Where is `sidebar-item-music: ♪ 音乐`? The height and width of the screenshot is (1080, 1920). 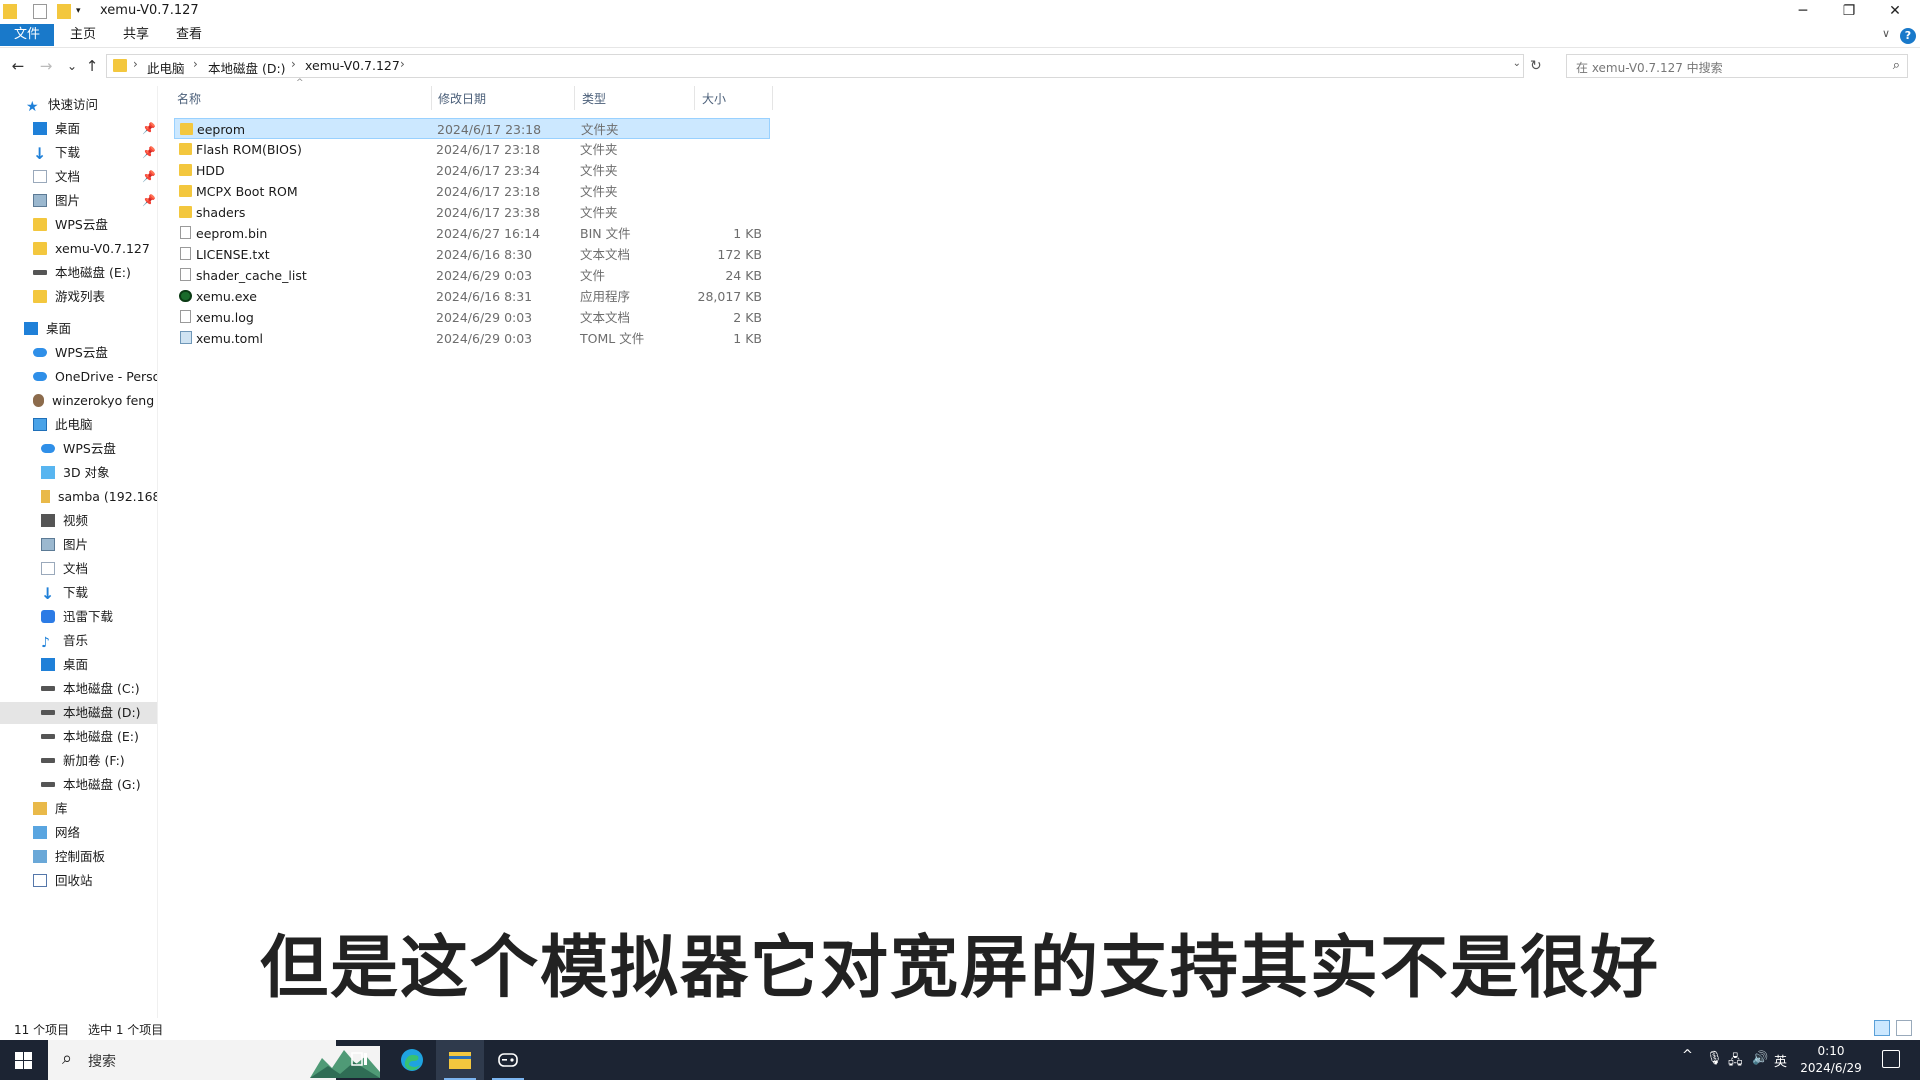 sidebar-item-music: ♪ 音乐 is located at coordinates (79, 641).